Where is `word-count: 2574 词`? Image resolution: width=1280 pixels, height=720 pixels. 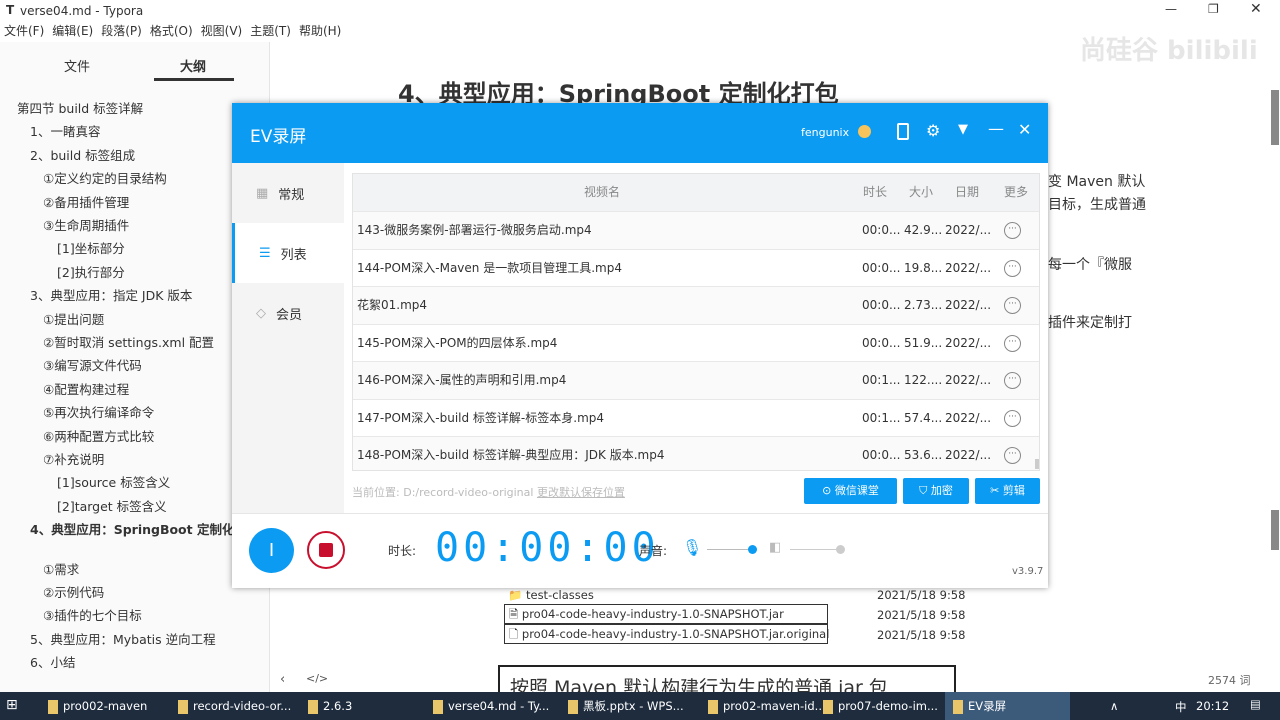
word-count: 2574 词 is located at coordinates (1229, 680).